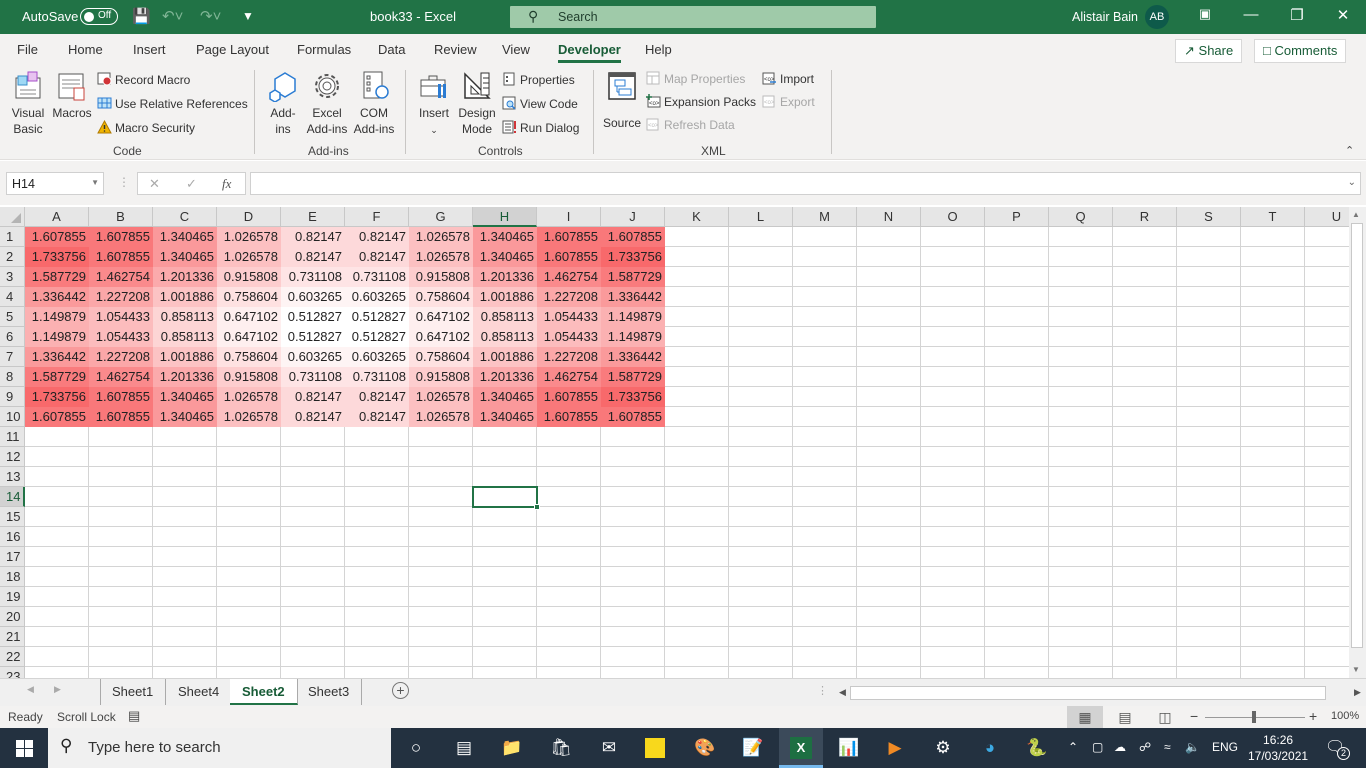 The image size is (1366, 768). I want to click on cell-L17, so click(761, 557).